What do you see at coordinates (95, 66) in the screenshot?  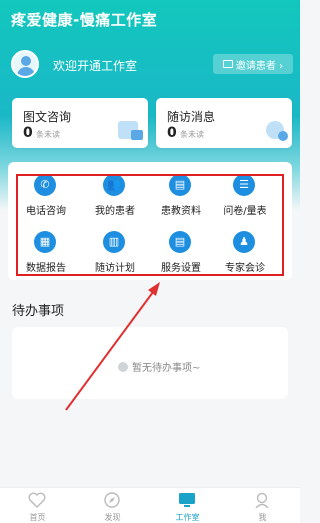 I see `welcome-text: 欢迎开通工作室` at bounding box center [95, 66].